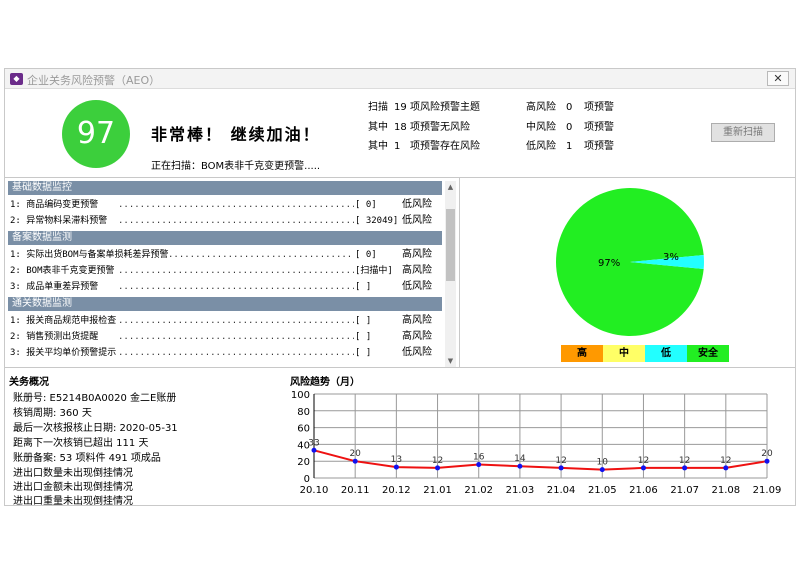 Image resolution: width=800 pixels, height=573 pixels. What do you see at coordinates (95, 398) in the screenshot?
I see `info-line: 账册号: E5214B0A0020 金二E账册` at bounding box center [95, 398].